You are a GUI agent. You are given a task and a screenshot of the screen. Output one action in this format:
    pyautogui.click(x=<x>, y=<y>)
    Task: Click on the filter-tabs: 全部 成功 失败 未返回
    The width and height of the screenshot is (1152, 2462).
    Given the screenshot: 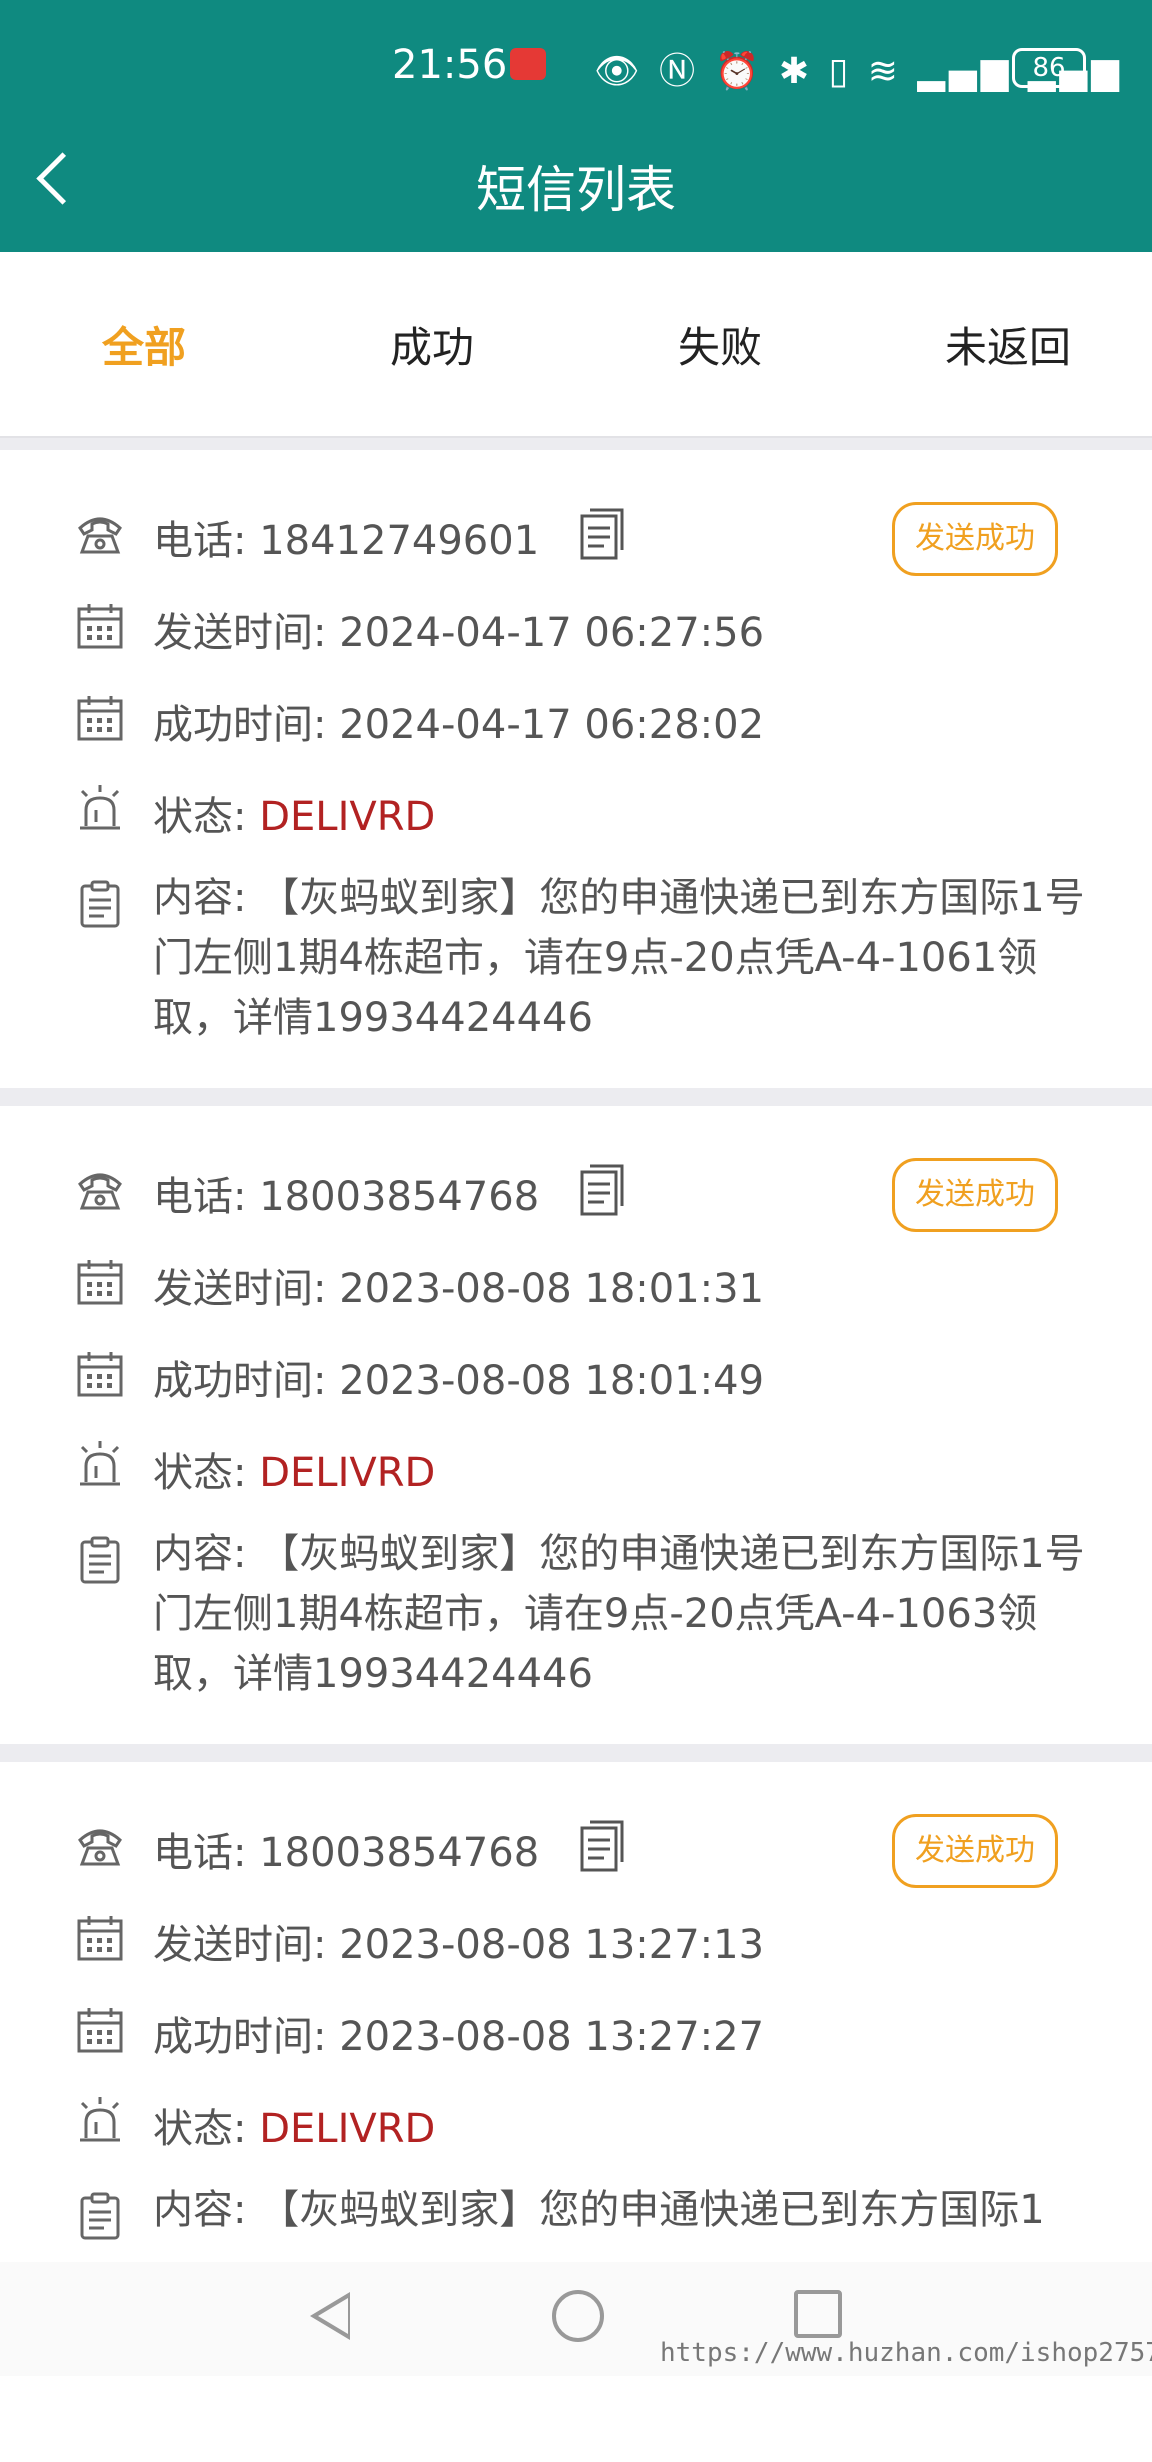 What is the action you would take?
    pyautogui.click(x=576, y=345)
    